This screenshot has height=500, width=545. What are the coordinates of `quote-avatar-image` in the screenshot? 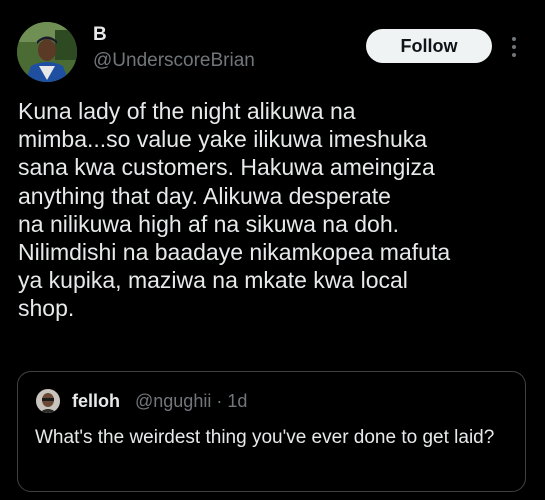 It's located at (48, 401).